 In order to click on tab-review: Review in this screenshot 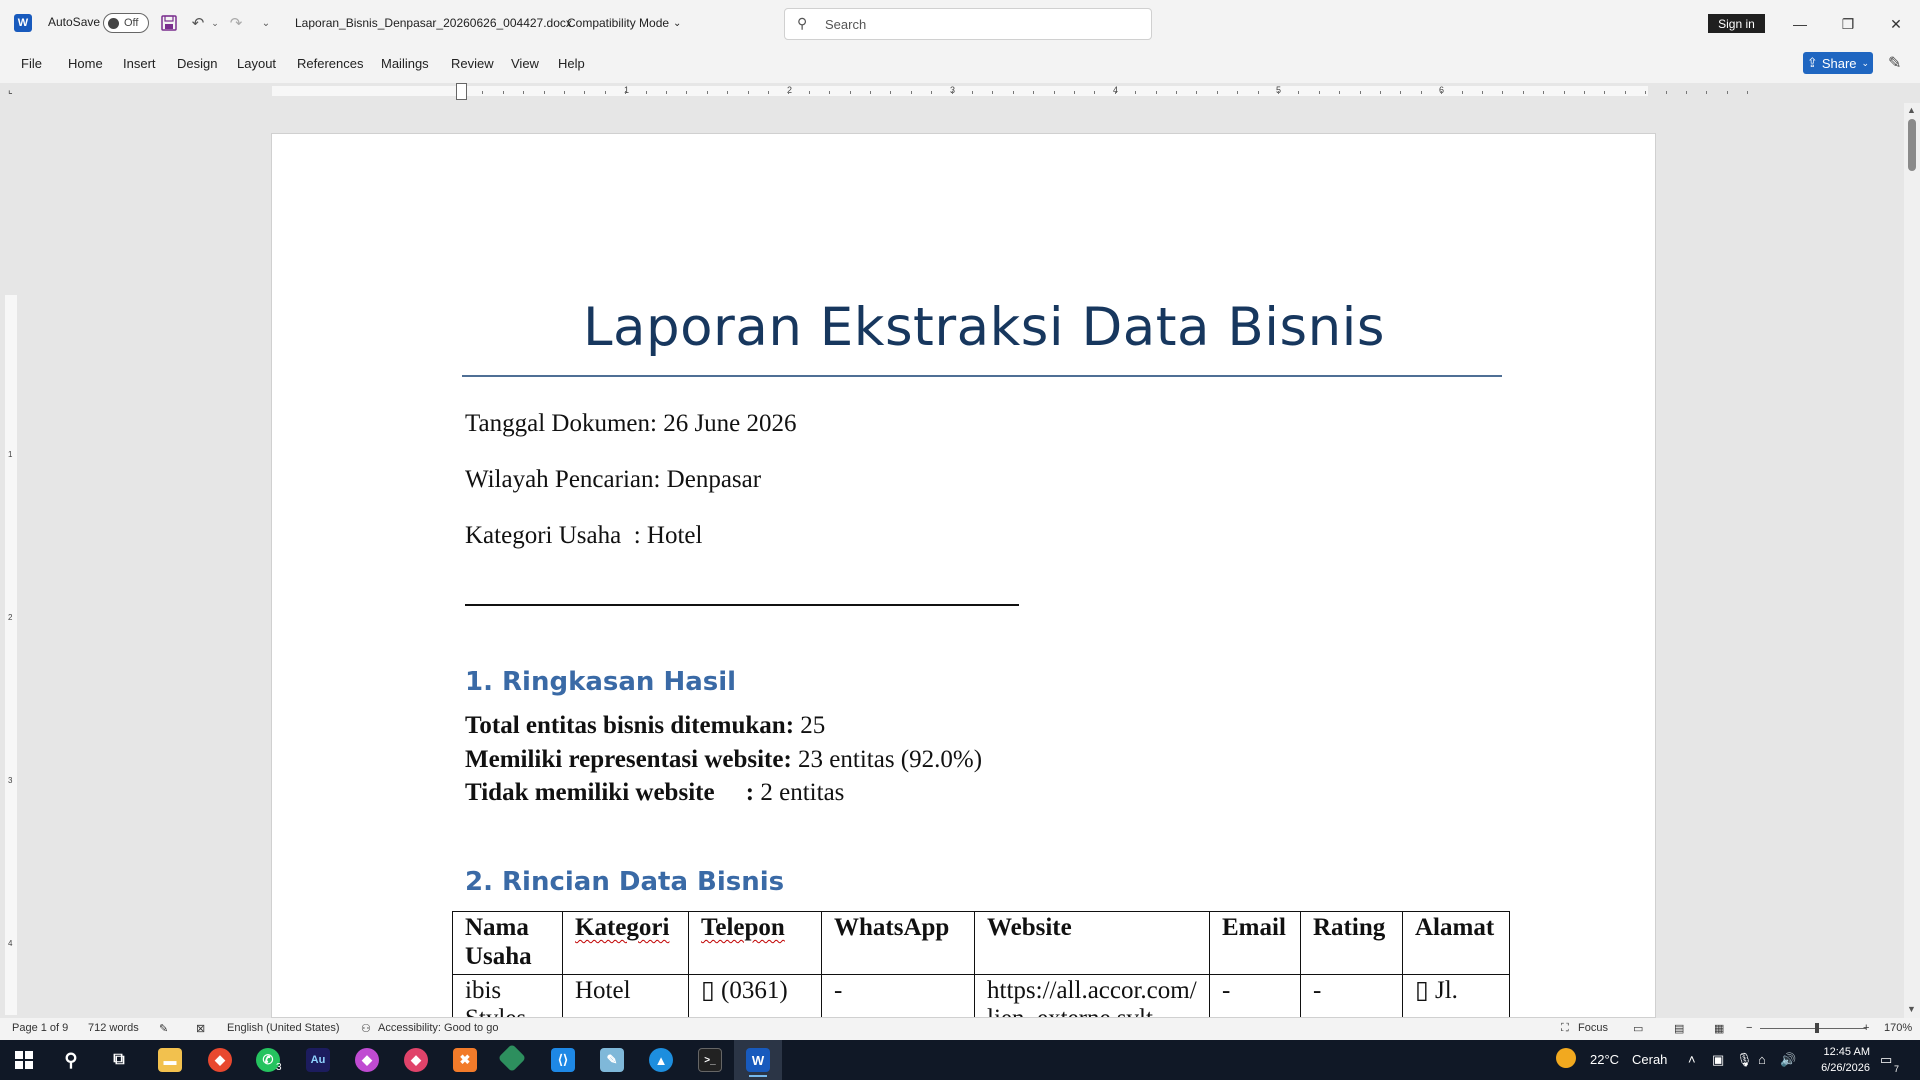, I will do `click(472, 63)`.